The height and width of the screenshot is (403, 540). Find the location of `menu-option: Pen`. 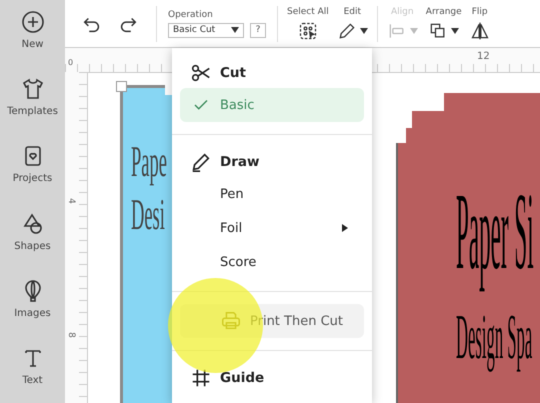

menu-option: Pen is located at coordinates (272, 194).